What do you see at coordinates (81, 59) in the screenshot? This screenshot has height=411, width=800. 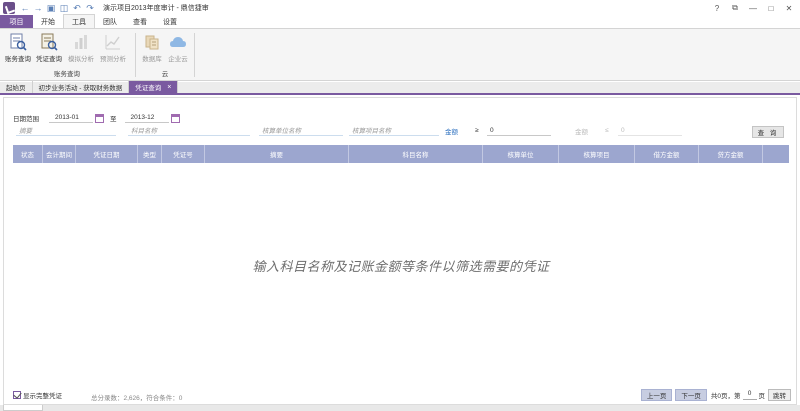 I see `simulation-analysis-label: 模拟分析` at bounding box center [81, 59].